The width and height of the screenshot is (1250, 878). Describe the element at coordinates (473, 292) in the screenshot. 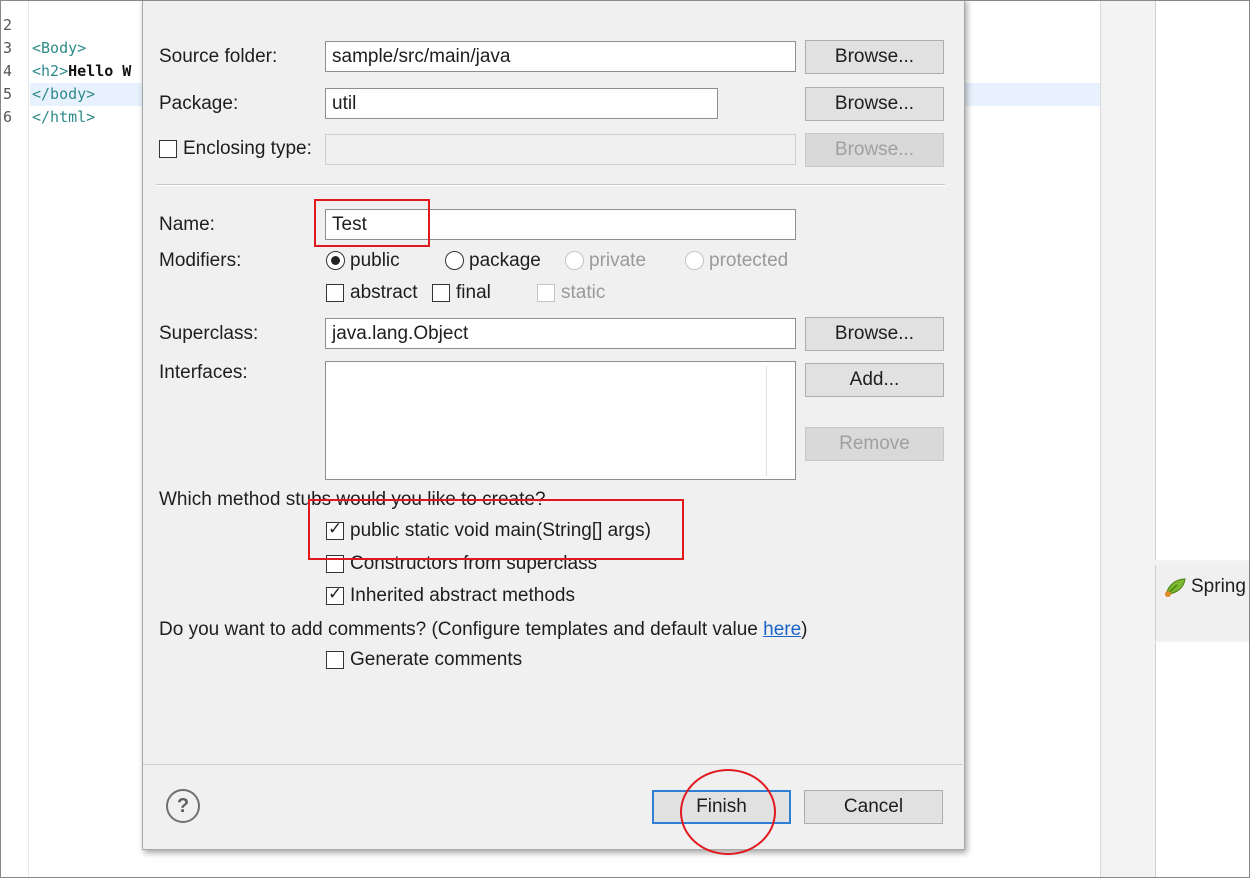

I see `final-checkbox-label: final` at that location.